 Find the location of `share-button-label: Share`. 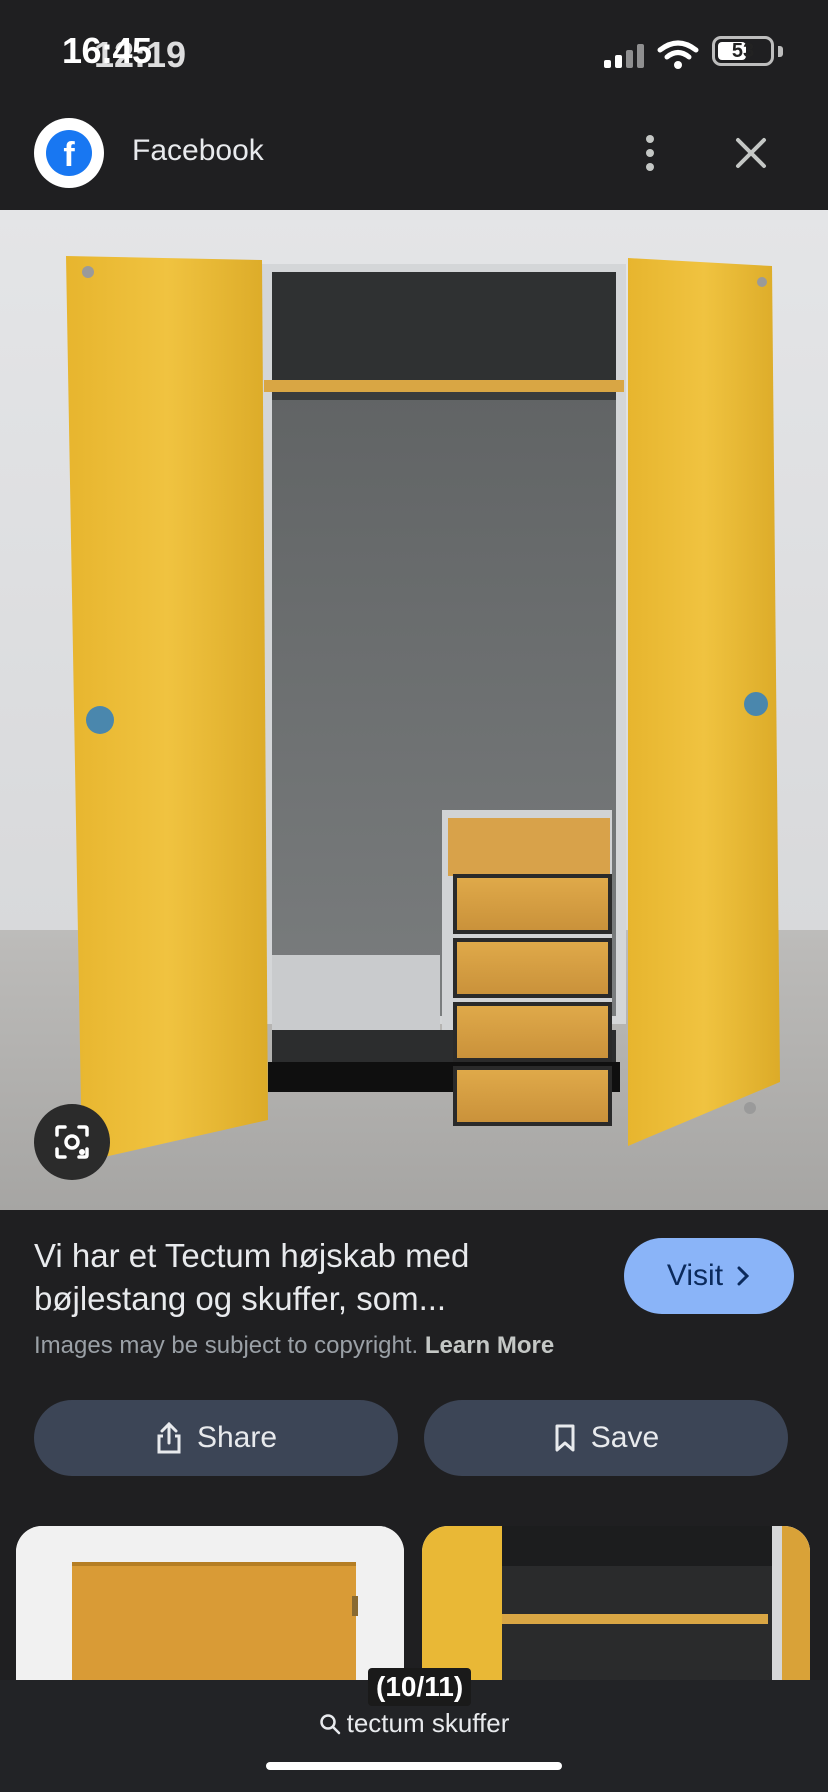

share-button-label: Share is located at coordinates (237, 1437).